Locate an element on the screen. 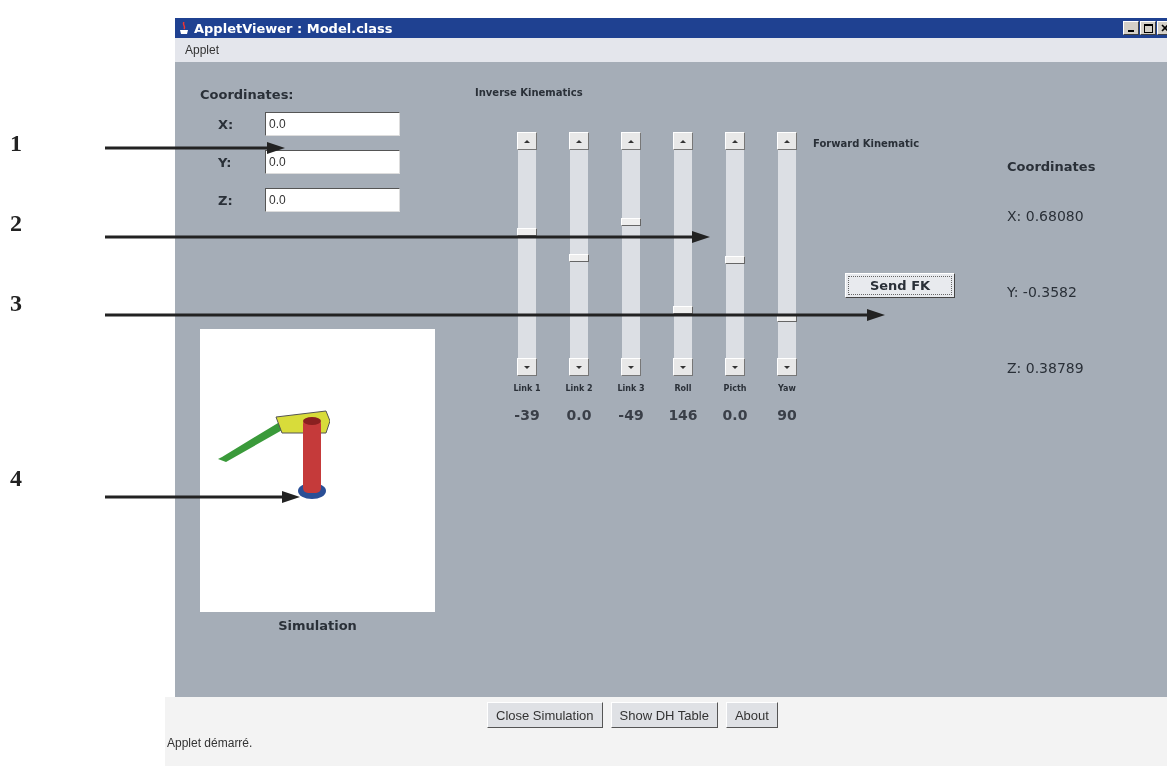 This screenshot has width=1167, height=766. section-heading: Forward Kinematic is located at coordinates (867, 143).